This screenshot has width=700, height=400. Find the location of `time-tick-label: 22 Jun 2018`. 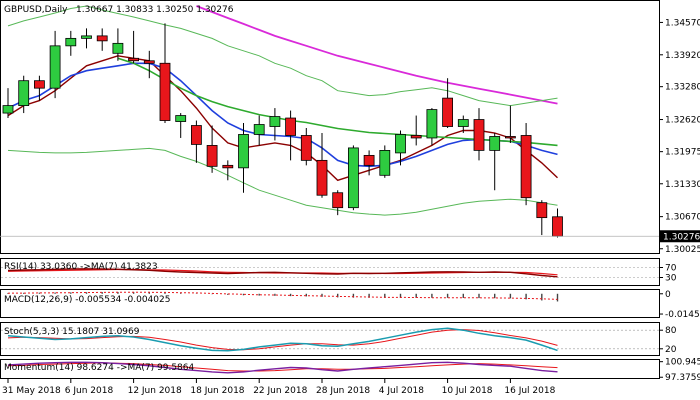

time-tick-label: 22 Jun 2018 is located at coordinates (280, 391).